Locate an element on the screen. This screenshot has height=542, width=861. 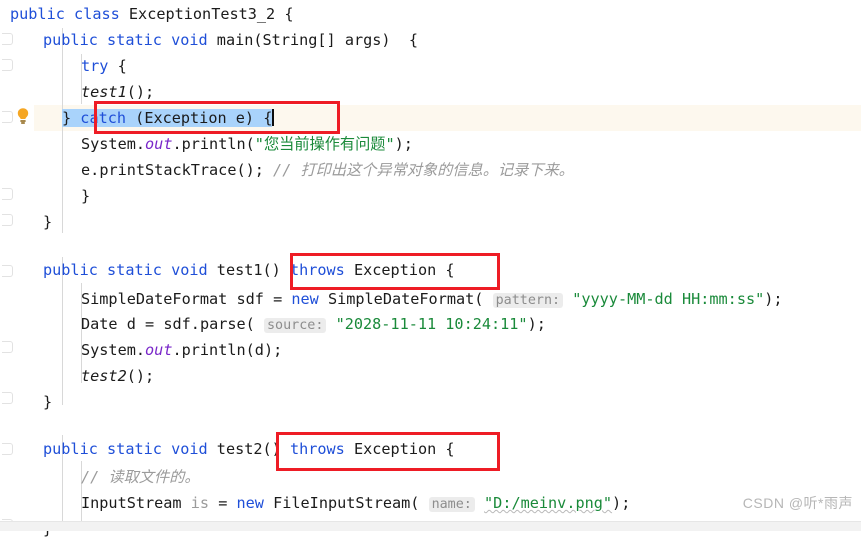
token-keyword: catch is located at coordinates (103, 118).